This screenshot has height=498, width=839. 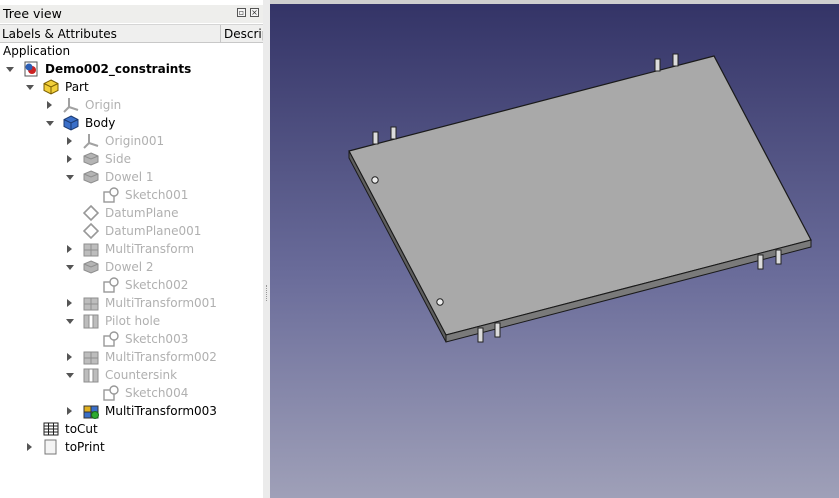 I want to click on column-separator, so click(x=220, y=34).